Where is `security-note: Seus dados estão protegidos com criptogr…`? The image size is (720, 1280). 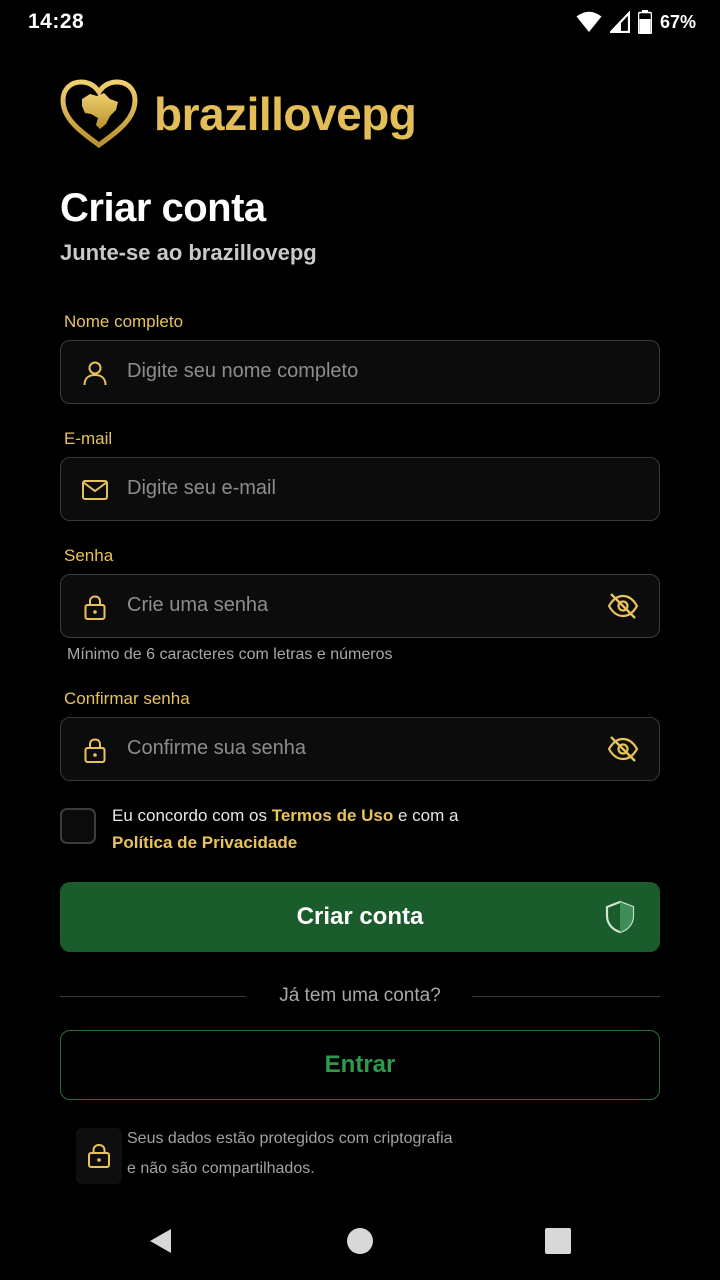 security-note: Seus dados estão protegidos com criptogr… is located at coordinates (356, 1154).